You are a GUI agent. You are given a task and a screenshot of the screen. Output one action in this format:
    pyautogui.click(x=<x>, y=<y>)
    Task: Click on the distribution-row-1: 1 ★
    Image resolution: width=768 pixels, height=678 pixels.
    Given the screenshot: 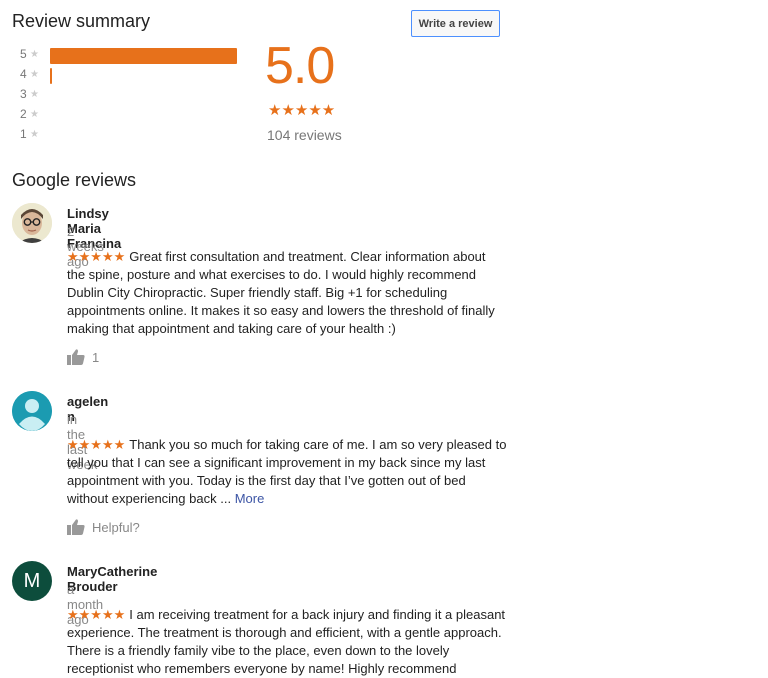 What is the action you would take?
    pyautogui.click(x=32, y=134)
    